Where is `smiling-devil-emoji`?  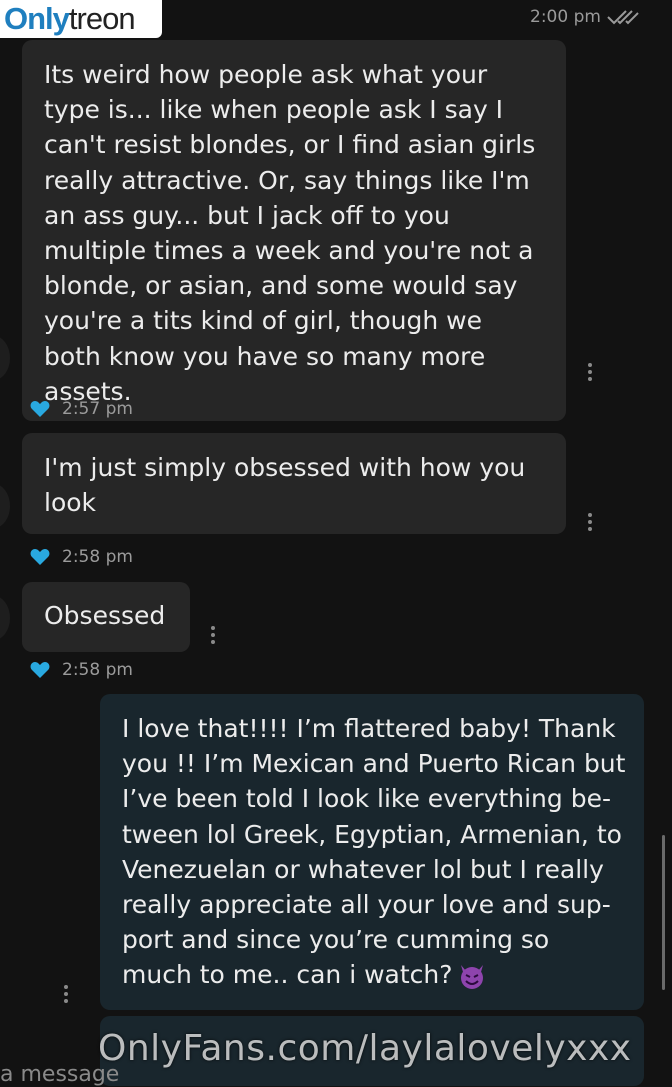
smiling-devil-emoji is located at coordinates (471, 977).